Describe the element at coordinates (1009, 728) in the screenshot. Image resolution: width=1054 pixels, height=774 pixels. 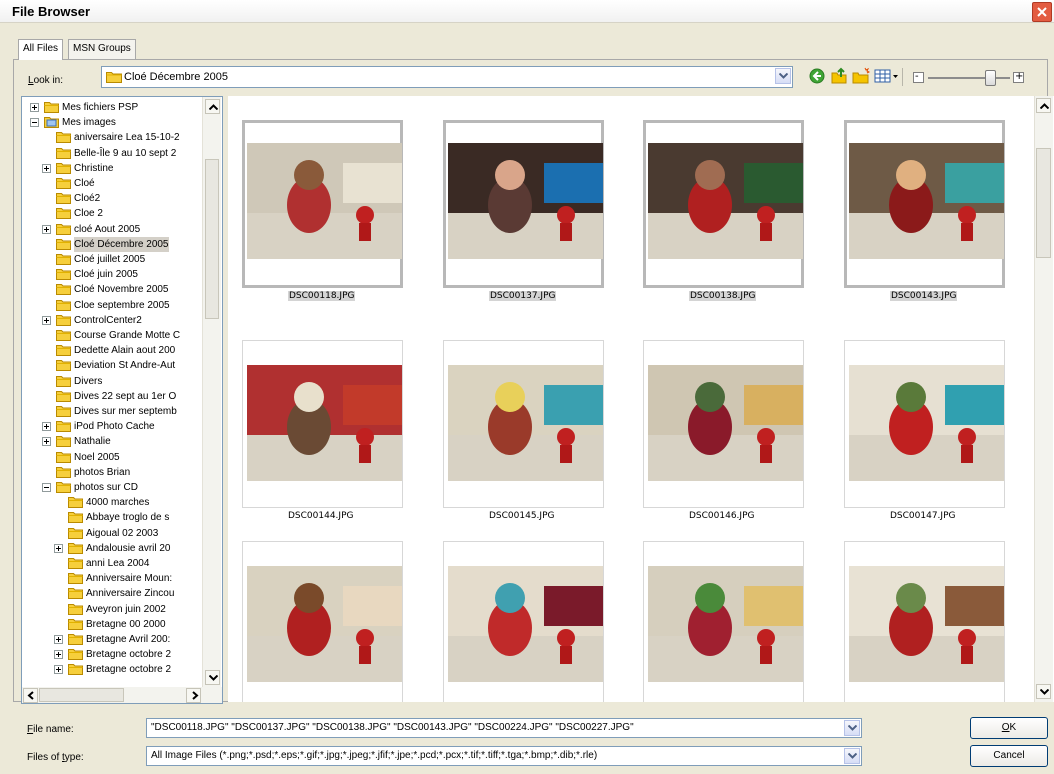
I see `ok-button: OK` at that location.